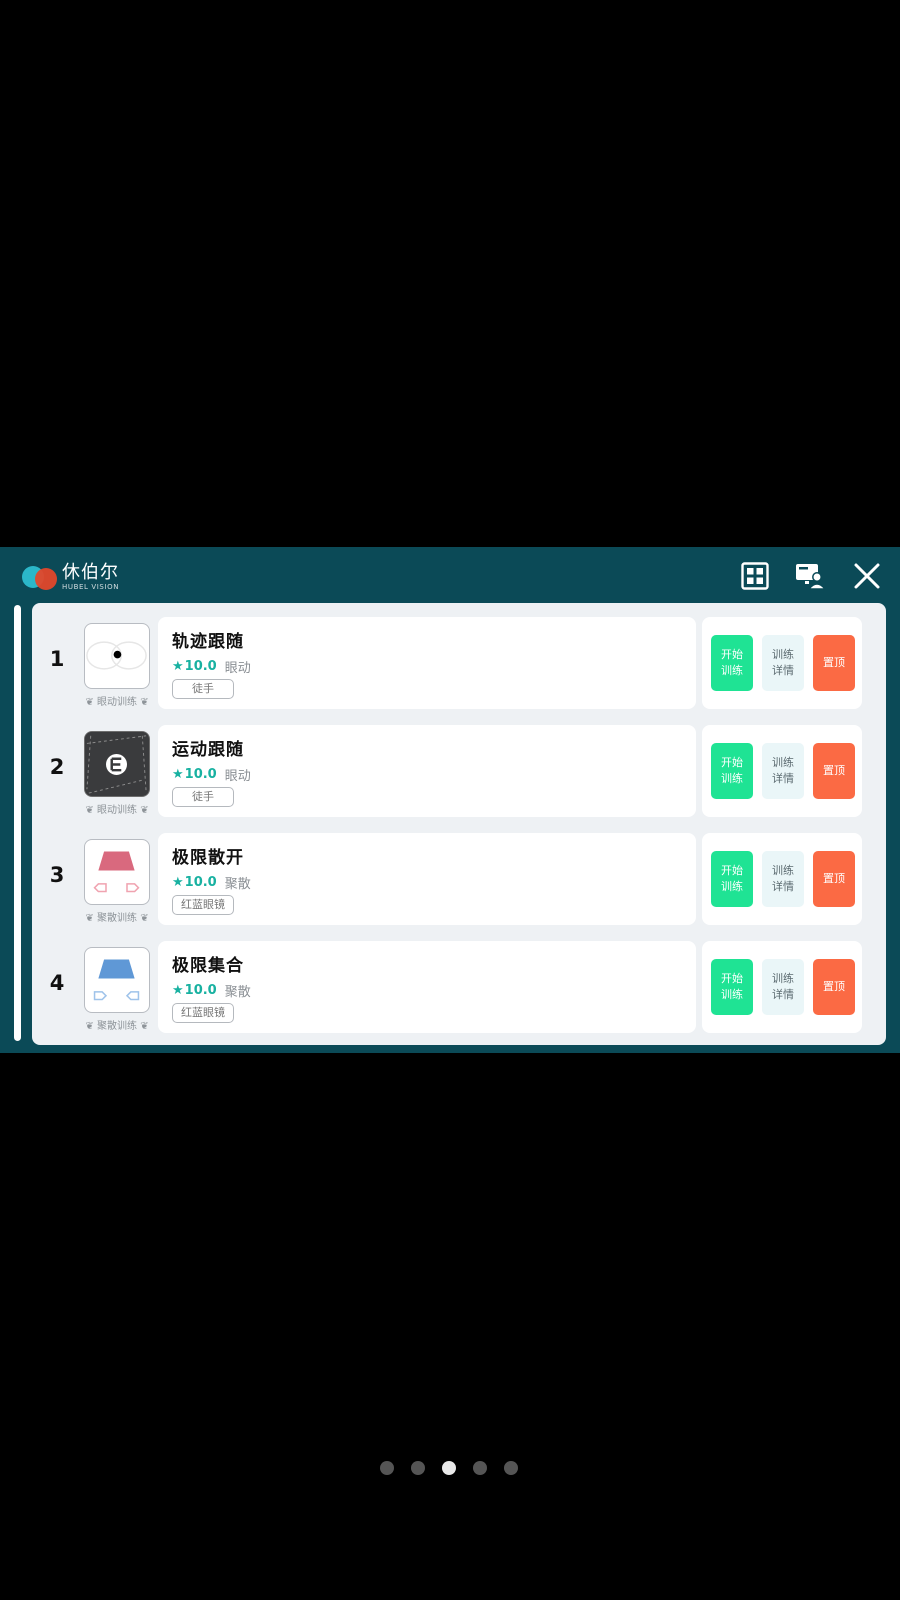 This screenshot has height=1600, width=900. Describe the element at coordinates (57, 767) in the screenshot. I see `item-index: 2` at that location.